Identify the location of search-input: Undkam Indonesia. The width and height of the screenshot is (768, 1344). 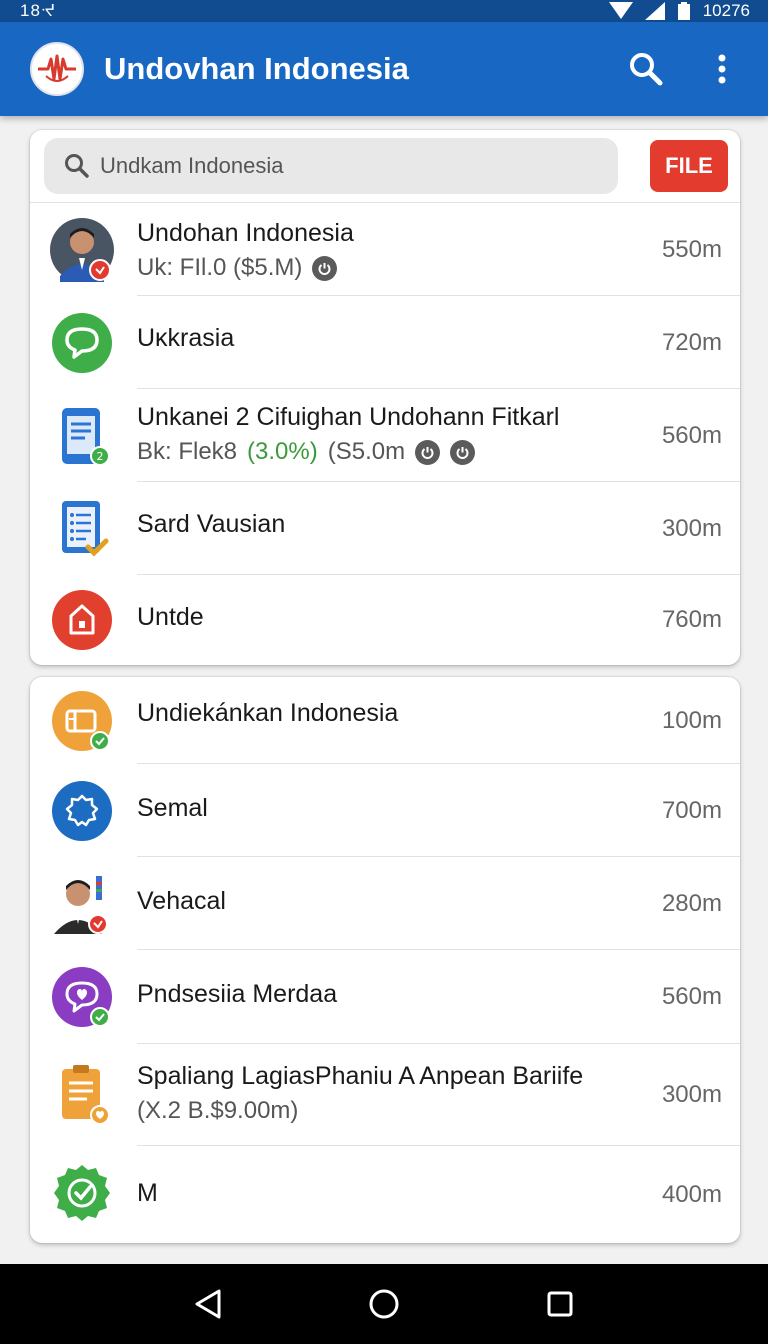
(331, 166).